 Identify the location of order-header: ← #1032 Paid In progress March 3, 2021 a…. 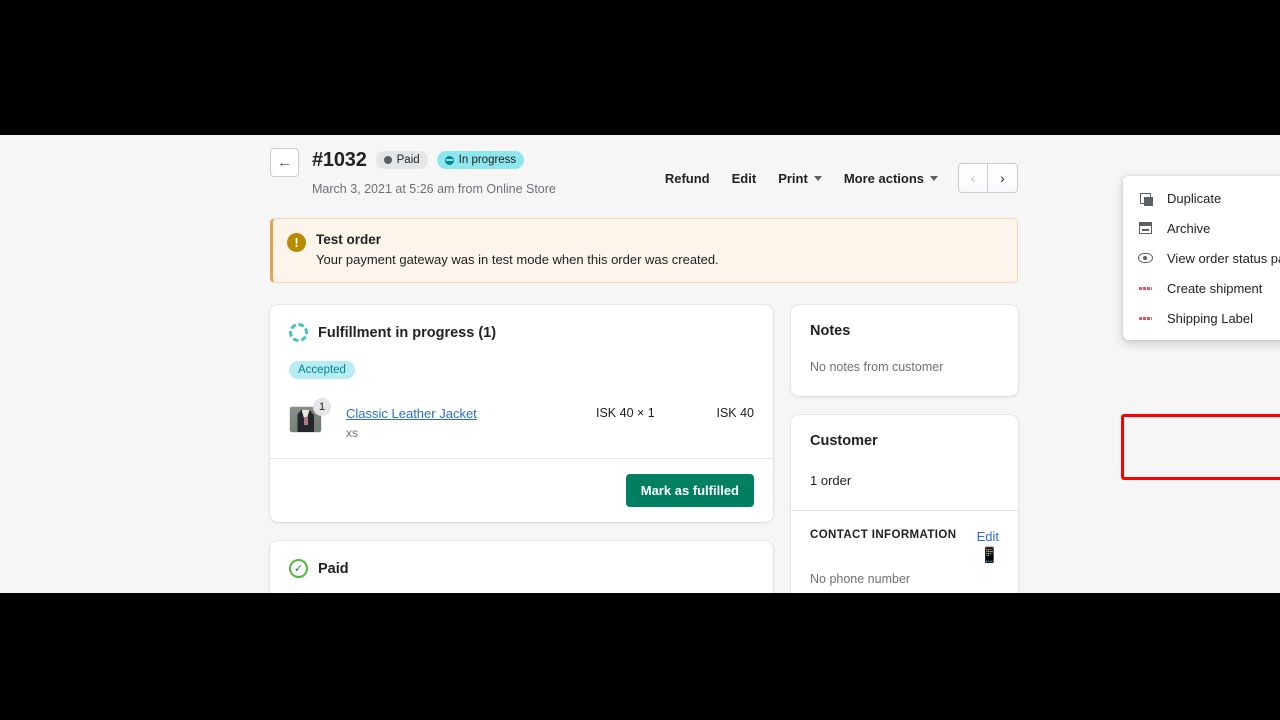
(644, 165).